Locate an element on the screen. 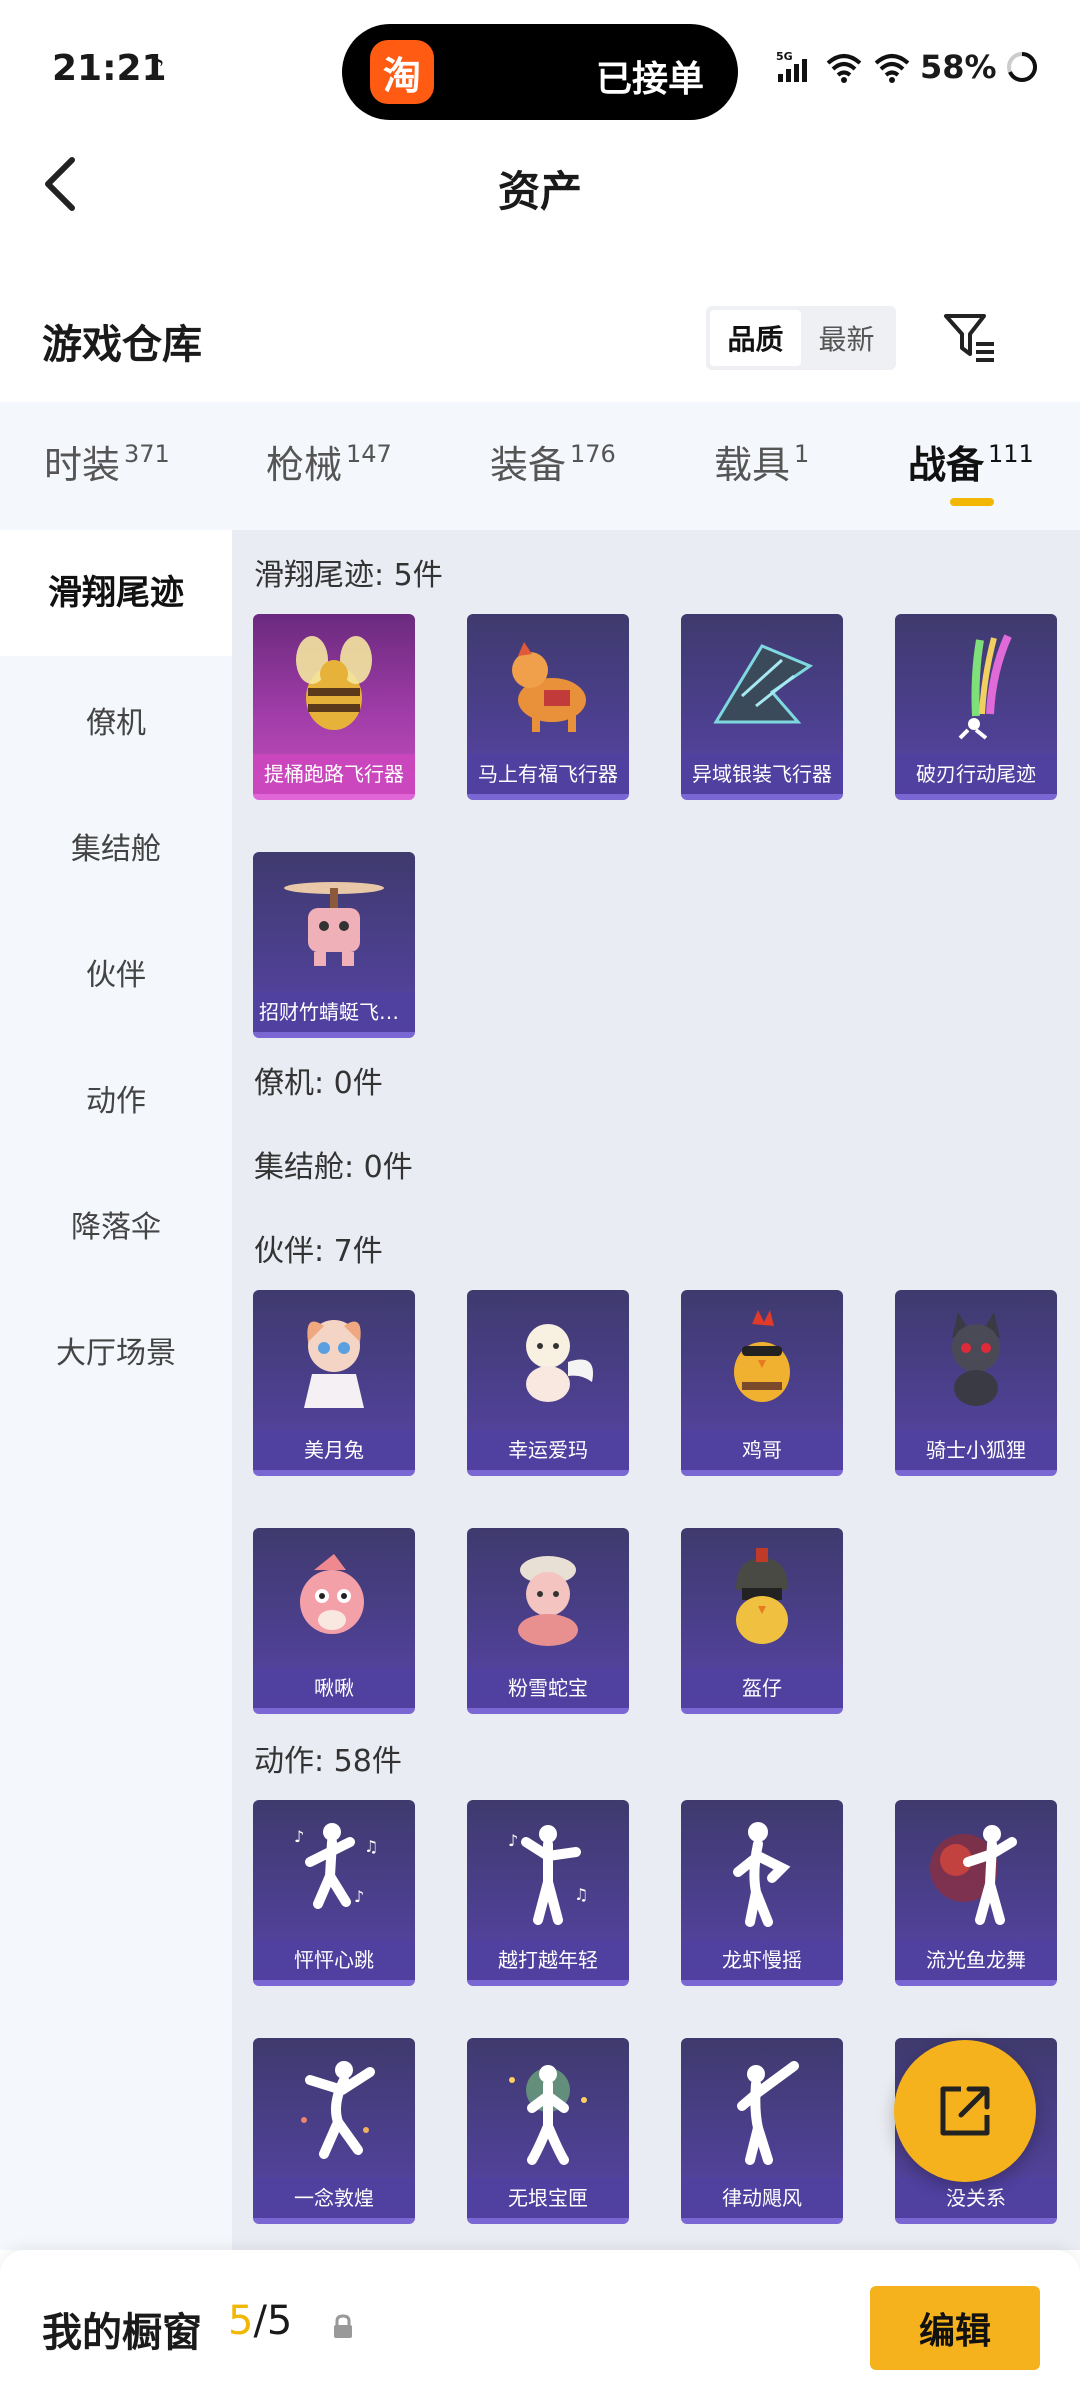 The height and width of the screenshot is (2400, 1080). sidebar-item-pod: 集结舱 is located at coordinates (116, 846).